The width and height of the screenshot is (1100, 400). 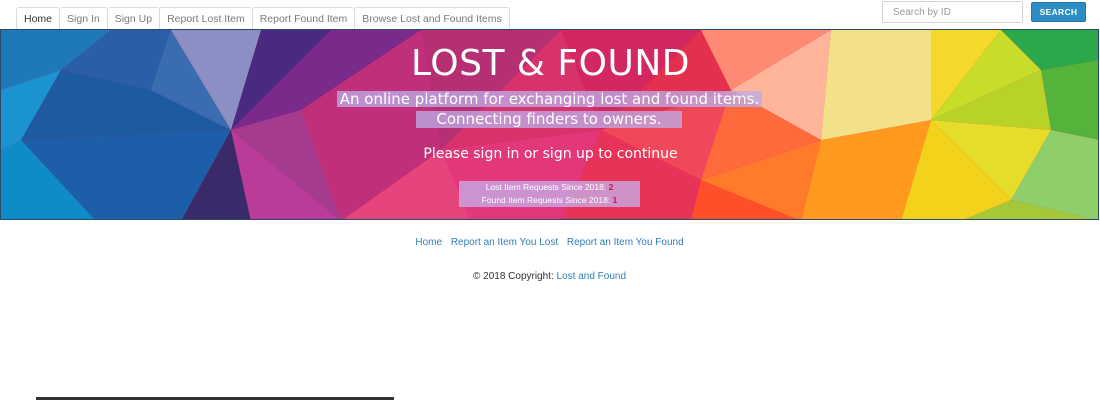 I want to click on found-requests-count: 1, so click(x=615, y=200).